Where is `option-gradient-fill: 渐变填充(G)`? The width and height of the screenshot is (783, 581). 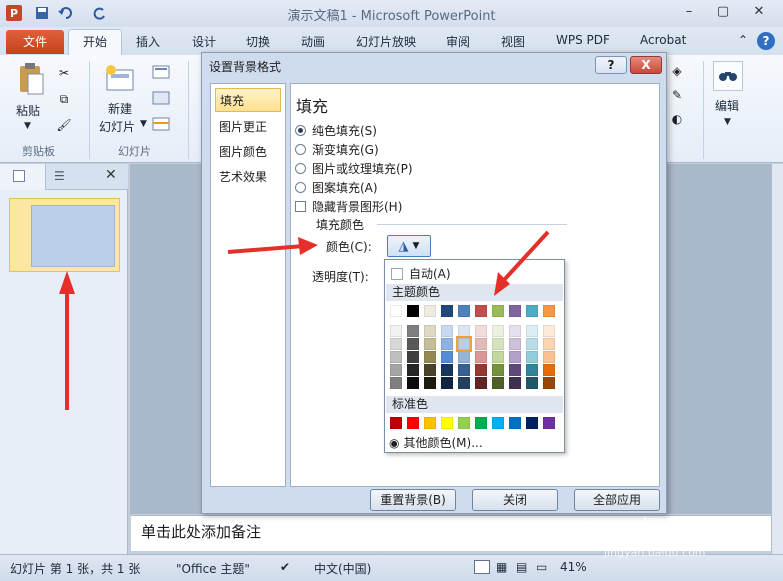
option-gradient-fill: 渐变填充(G) is located at coordinates (337, 149).